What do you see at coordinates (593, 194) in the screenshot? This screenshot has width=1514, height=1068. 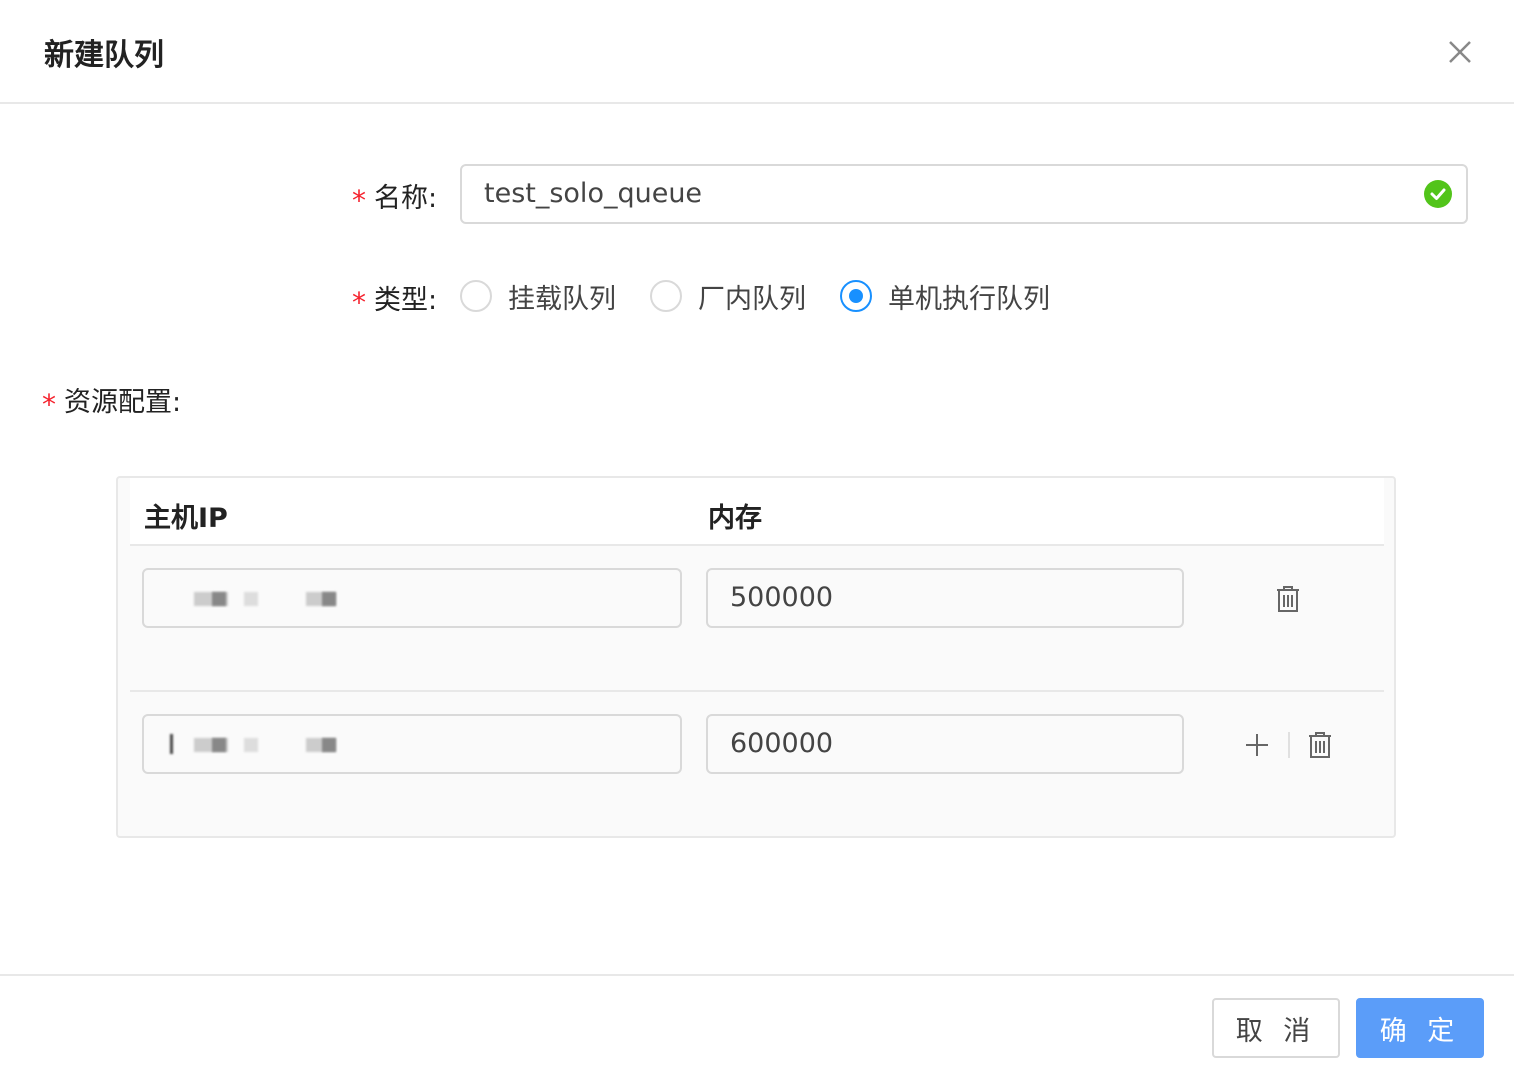 I see `name-input-value: test_solo_queue` at bounding box center [593, 194].